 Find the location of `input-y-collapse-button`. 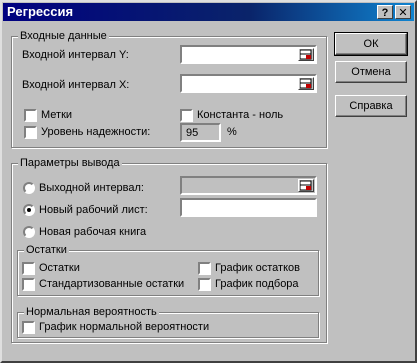

input-y-collapse-button is located at coordinates (306, 54).